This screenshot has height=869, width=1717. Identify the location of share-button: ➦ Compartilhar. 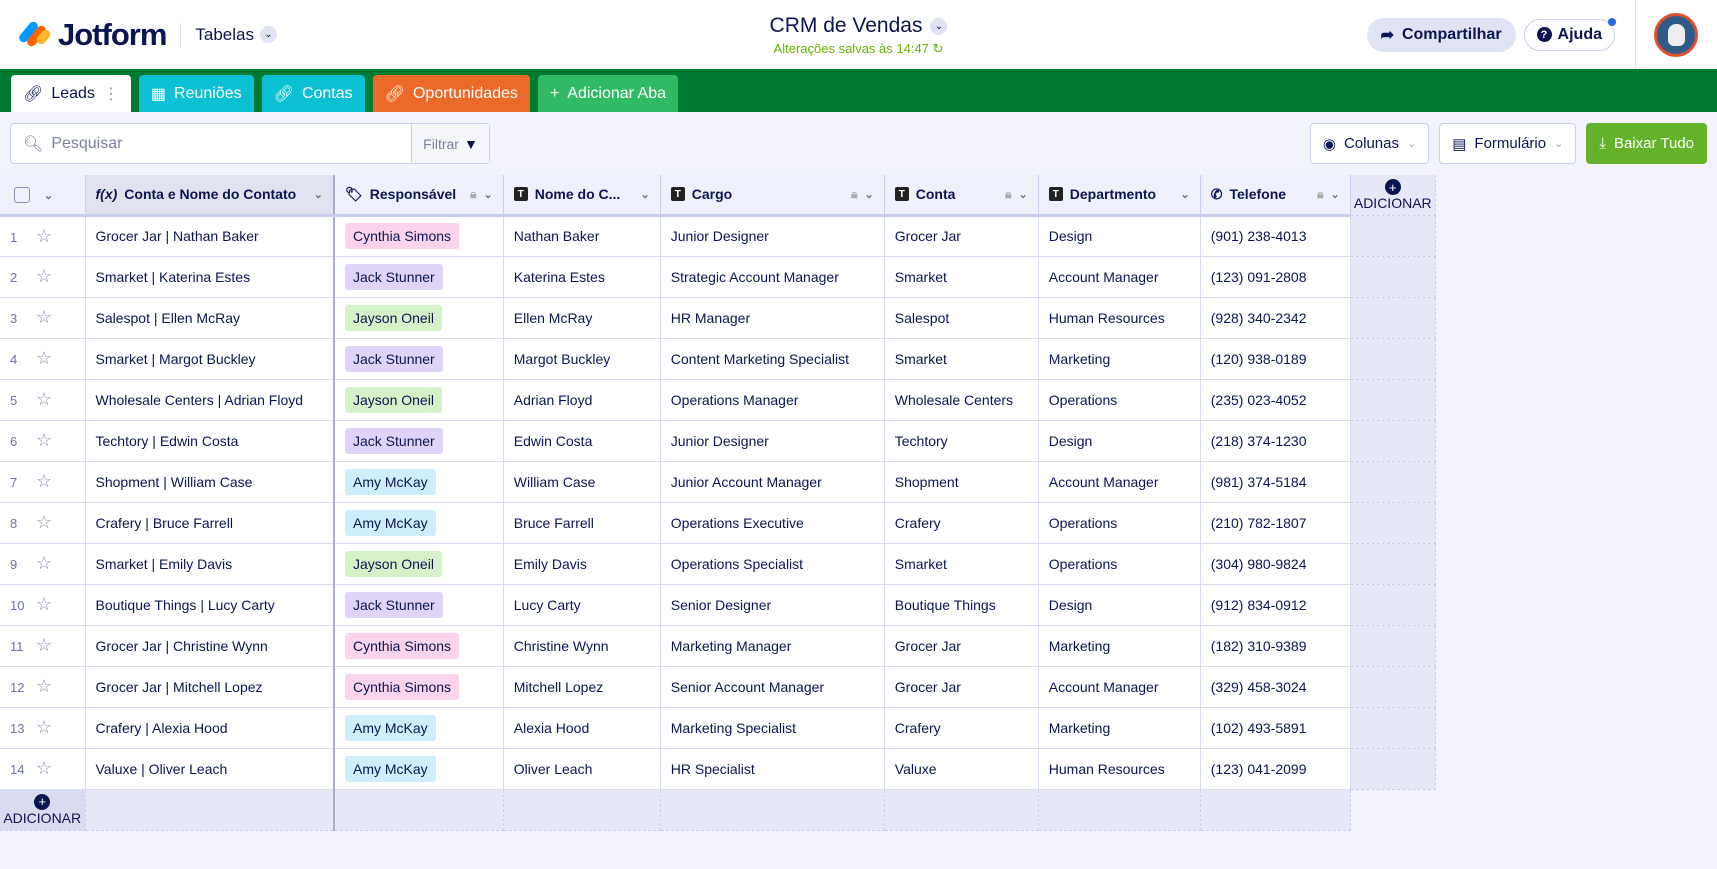
(1441, 34).